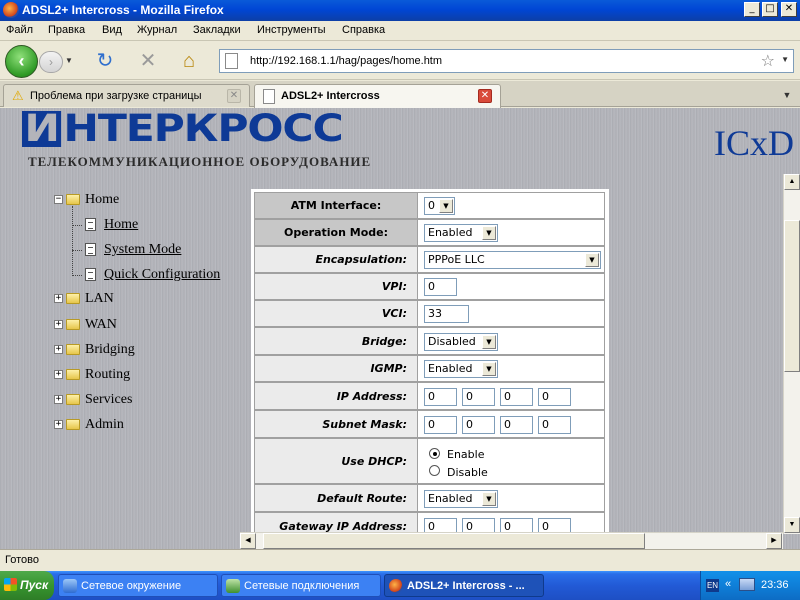  I want to click on vci-input: 33, so click(446, 314).